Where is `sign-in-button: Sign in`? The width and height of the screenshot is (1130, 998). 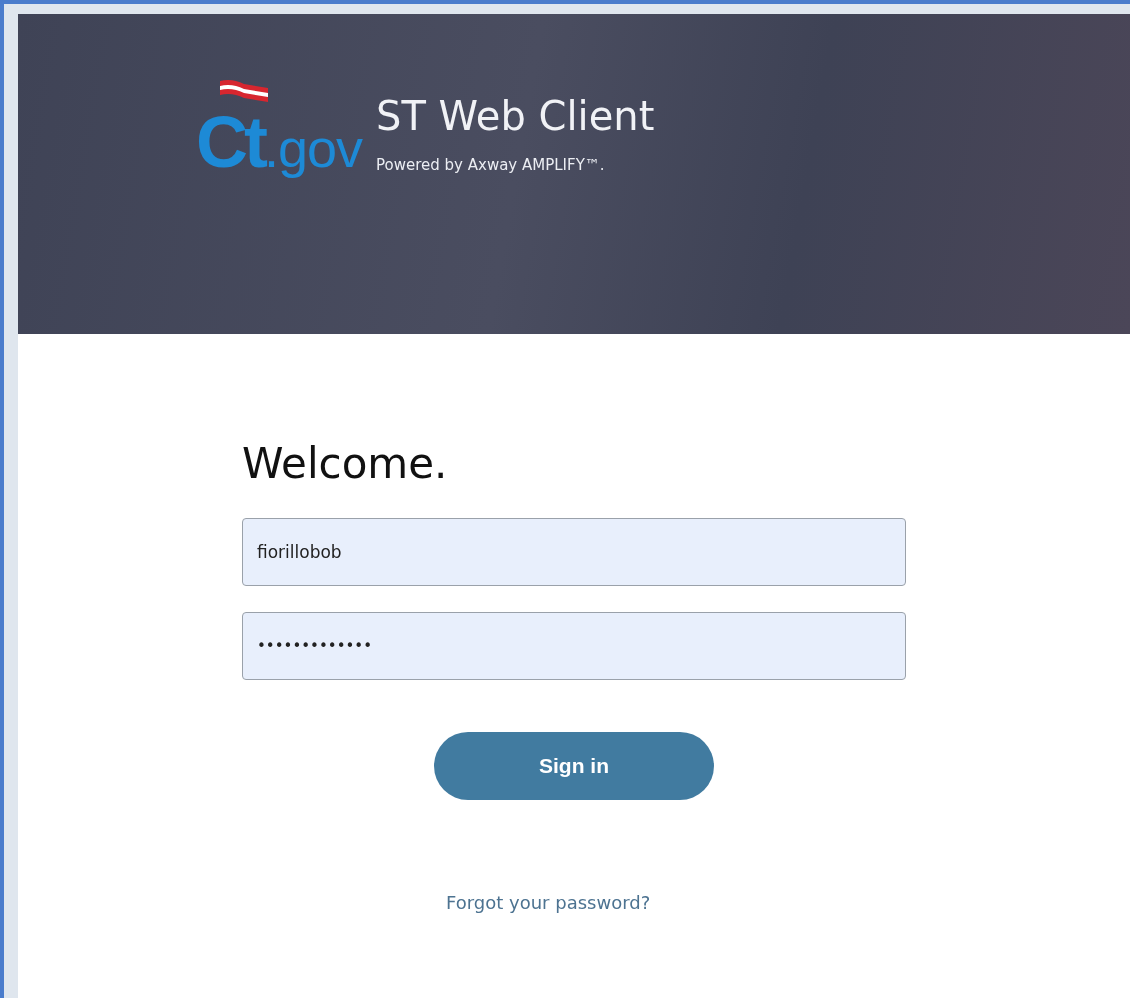
sign-in-button: Sign in is located at coordinates (574, 766).